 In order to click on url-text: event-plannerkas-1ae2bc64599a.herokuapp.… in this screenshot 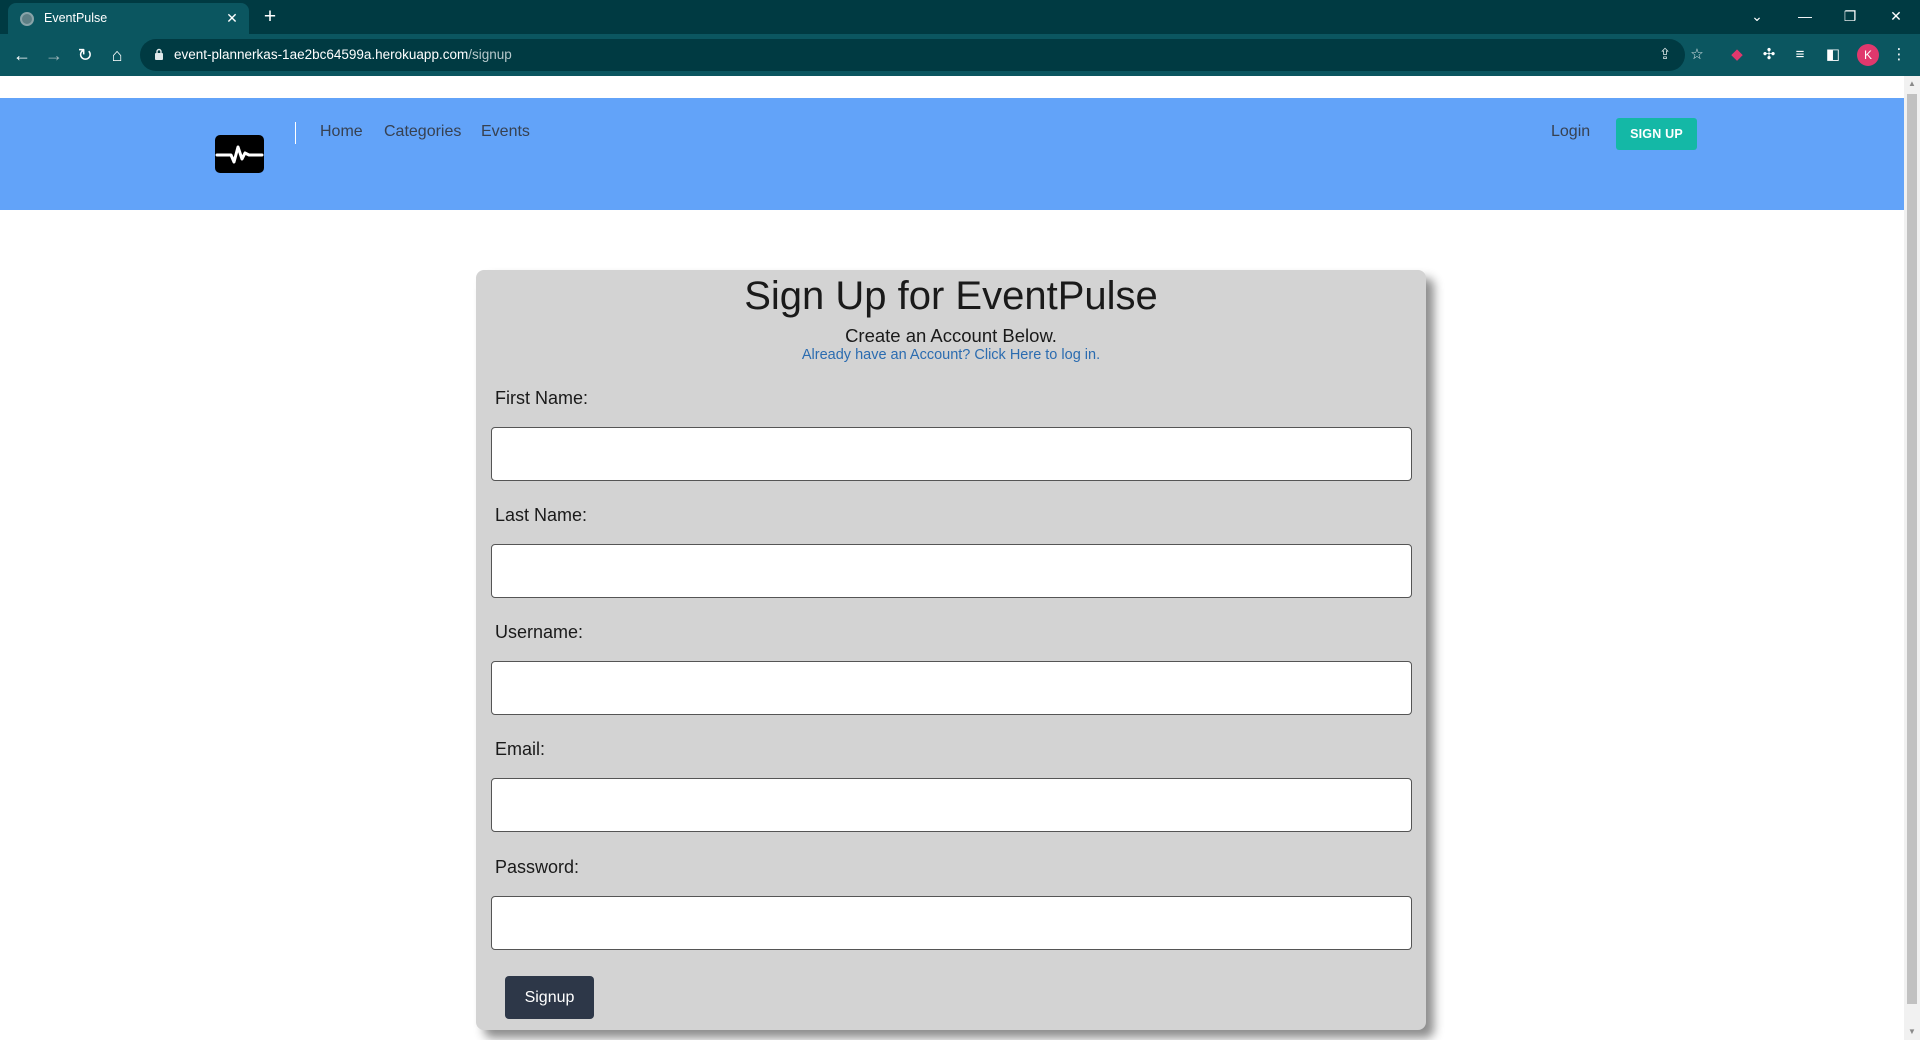, I will do `click(343, 54)`.